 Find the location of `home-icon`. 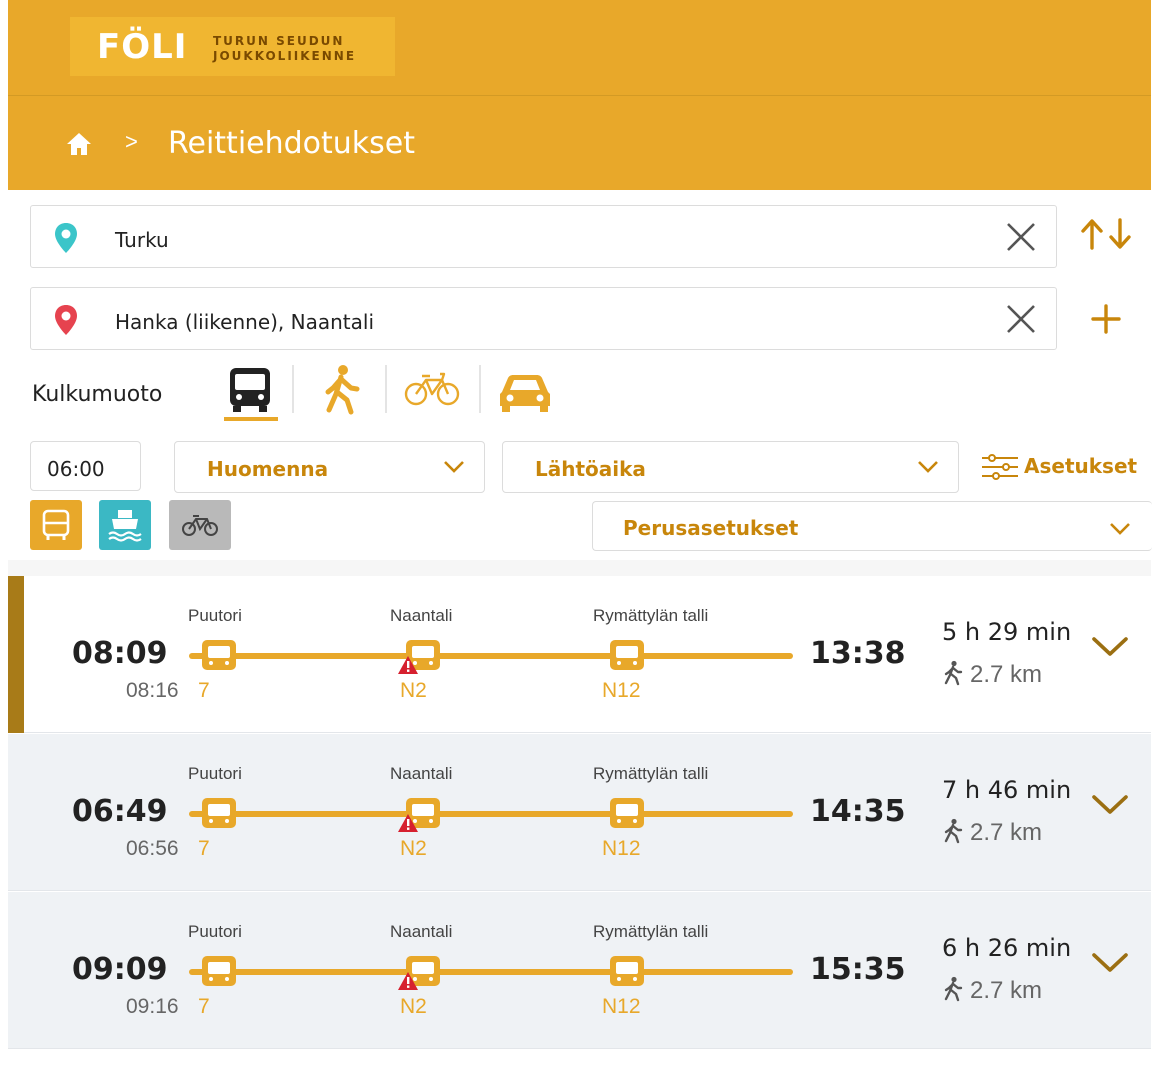

home-icon is located at coordinates (79, 144).